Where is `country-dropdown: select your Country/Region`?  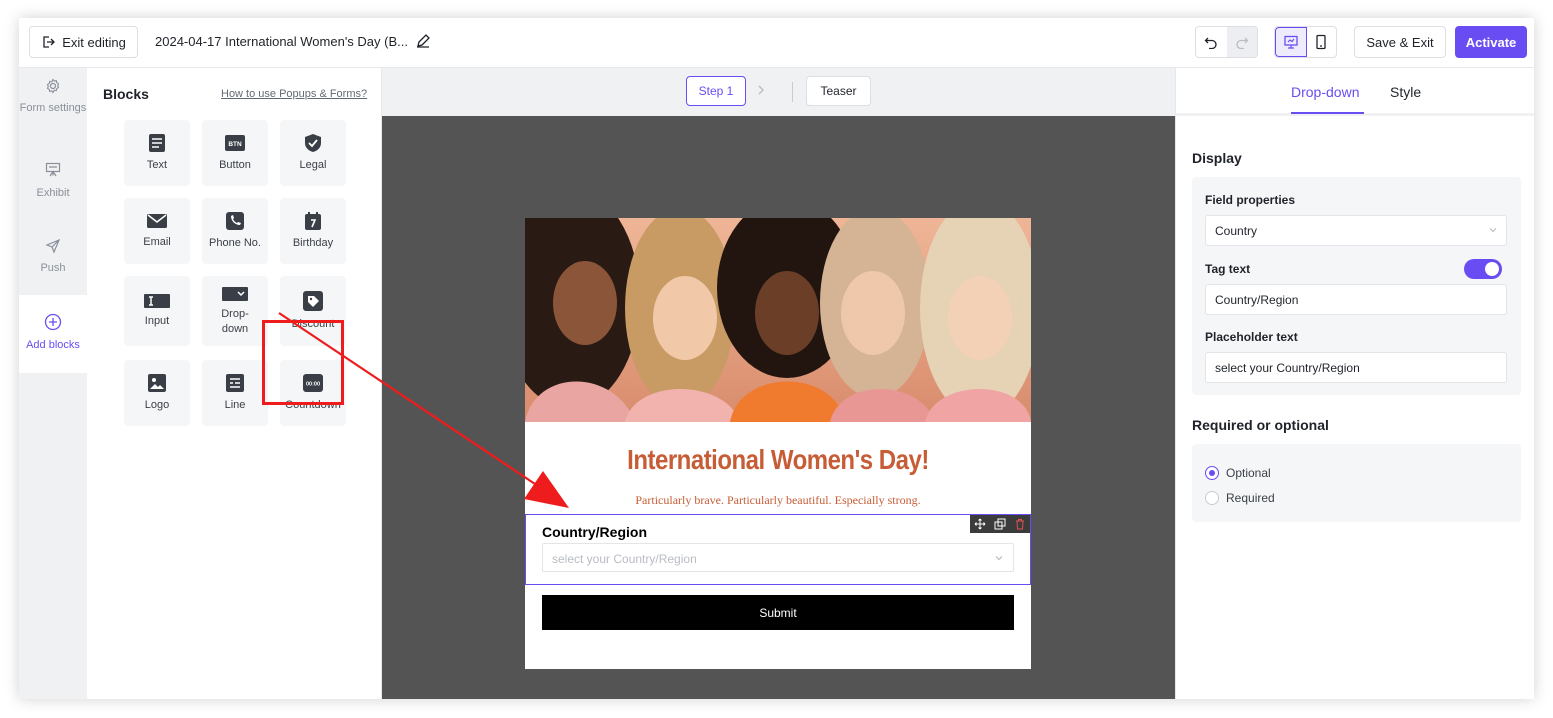 country-dropdown: select your Country/Region is located at coordinates (778, 557).